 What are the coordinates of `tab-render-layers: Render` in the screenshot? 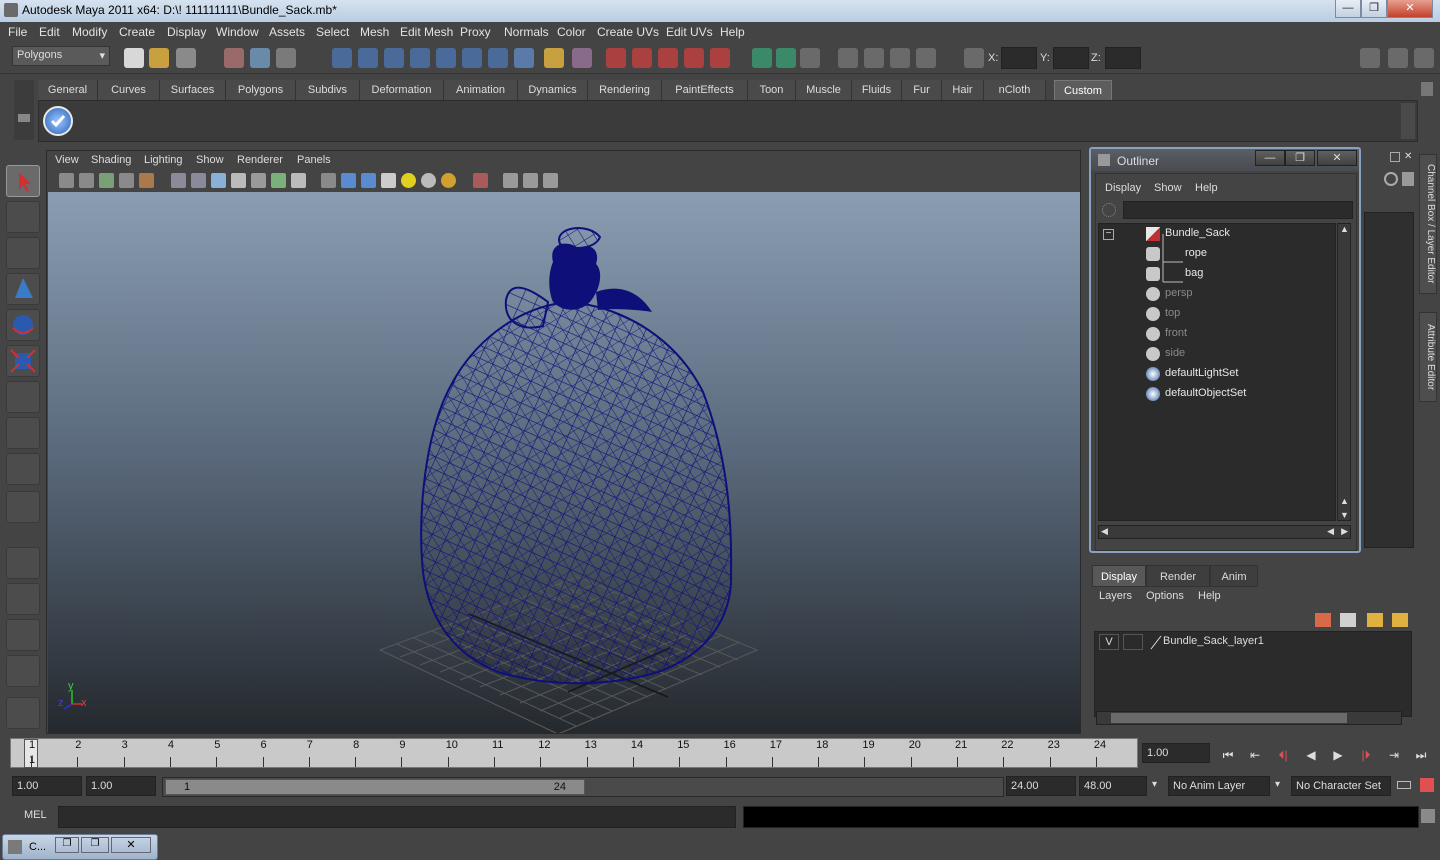 It's located at (1178, 576).